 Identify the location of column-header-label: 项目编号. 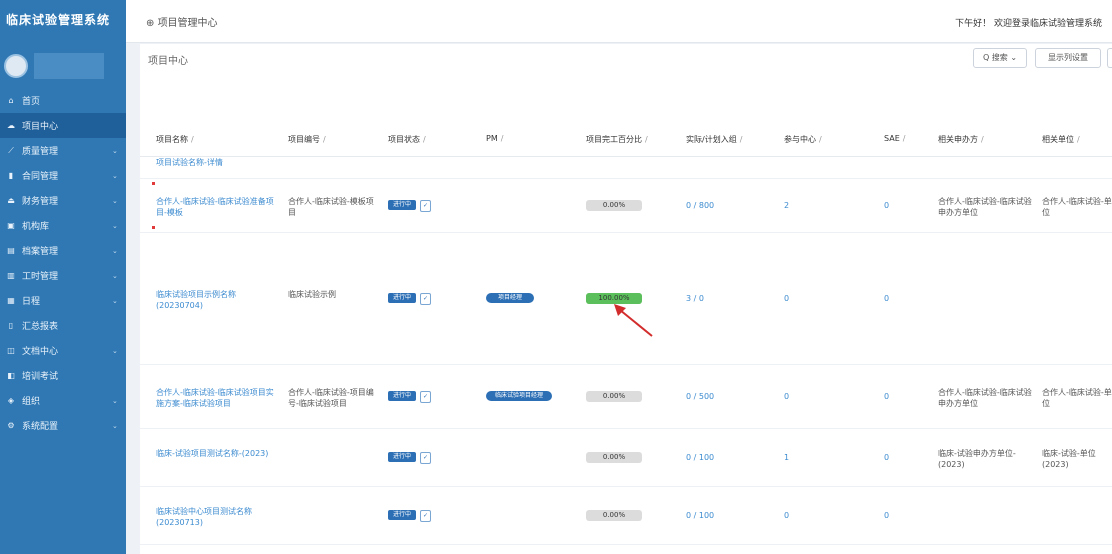
(304, 139).